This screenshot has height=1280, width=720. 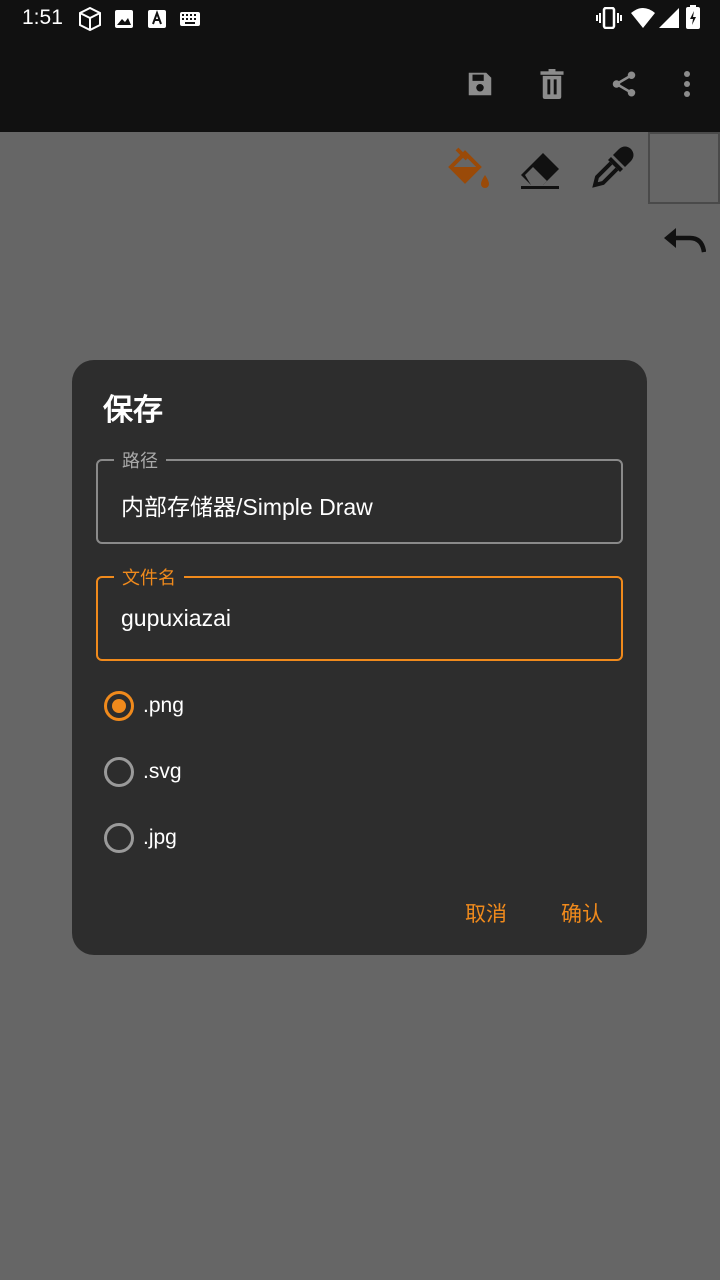 I want to click on format-option-png: .png, so click(x=254, y=706).